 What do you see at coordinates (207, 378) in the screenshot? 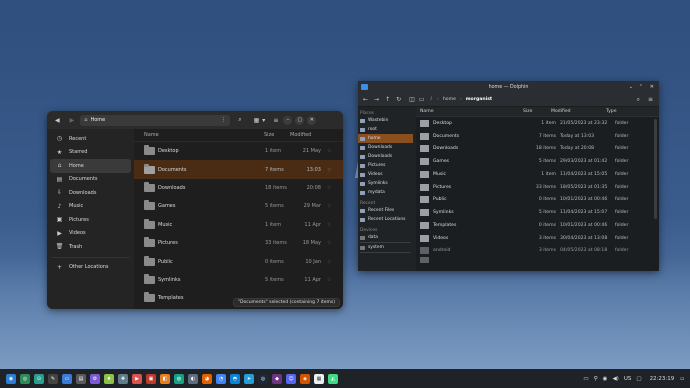
I see `firefox-icon: ◕` at bounding box center [207, 378].